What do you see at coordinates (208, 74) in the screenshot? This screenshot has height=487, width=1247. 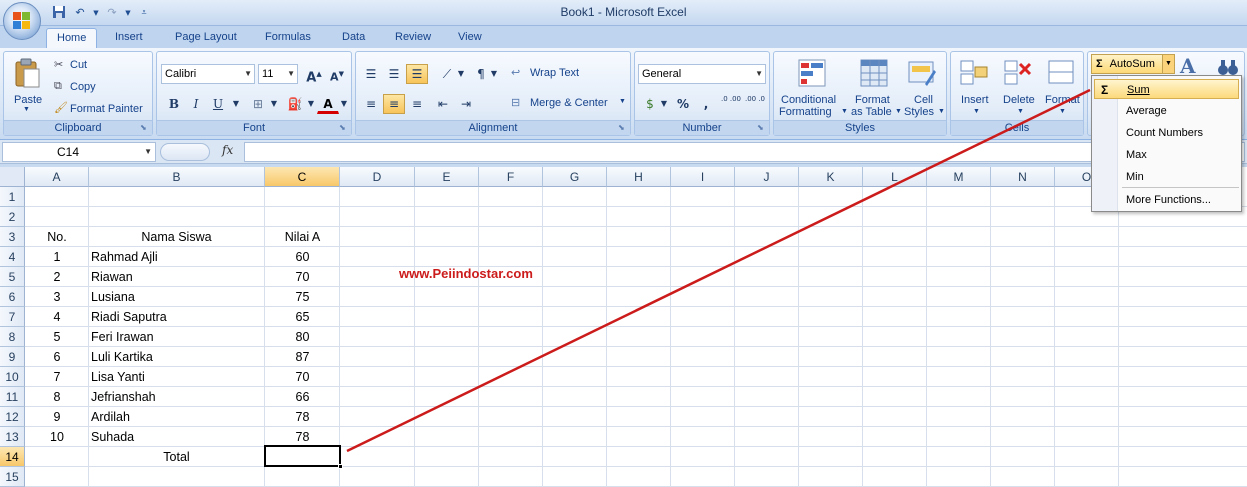 I see `font-family-select: Calibri ▼` at bounding box center [208, 74].